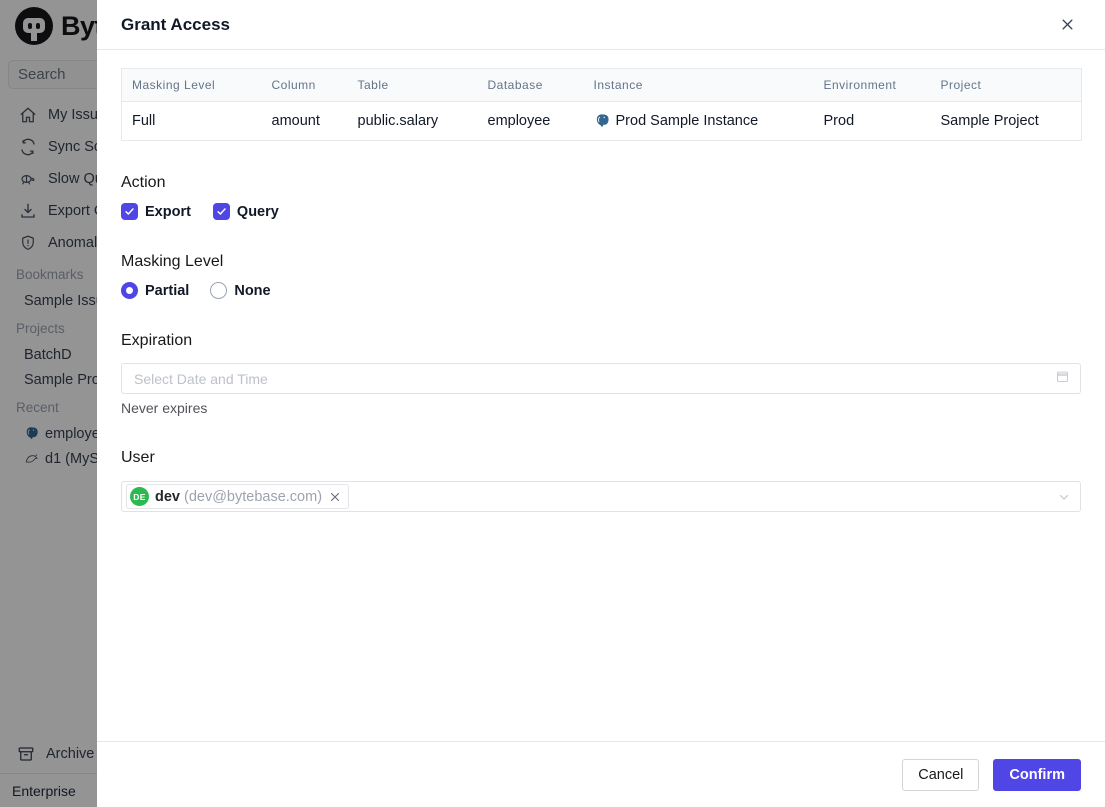  I want to click on cancel-button: Cancel, so click(941, 774).